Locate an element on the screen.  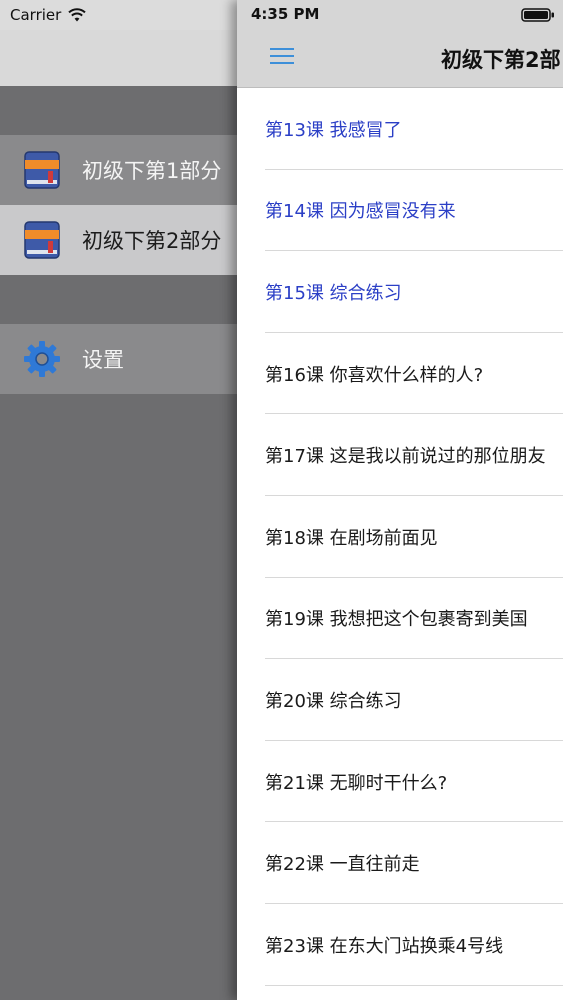
lesson-row-19: 第19课 我想把这个包裹寄到美国 is located at coordinates (400, 619).